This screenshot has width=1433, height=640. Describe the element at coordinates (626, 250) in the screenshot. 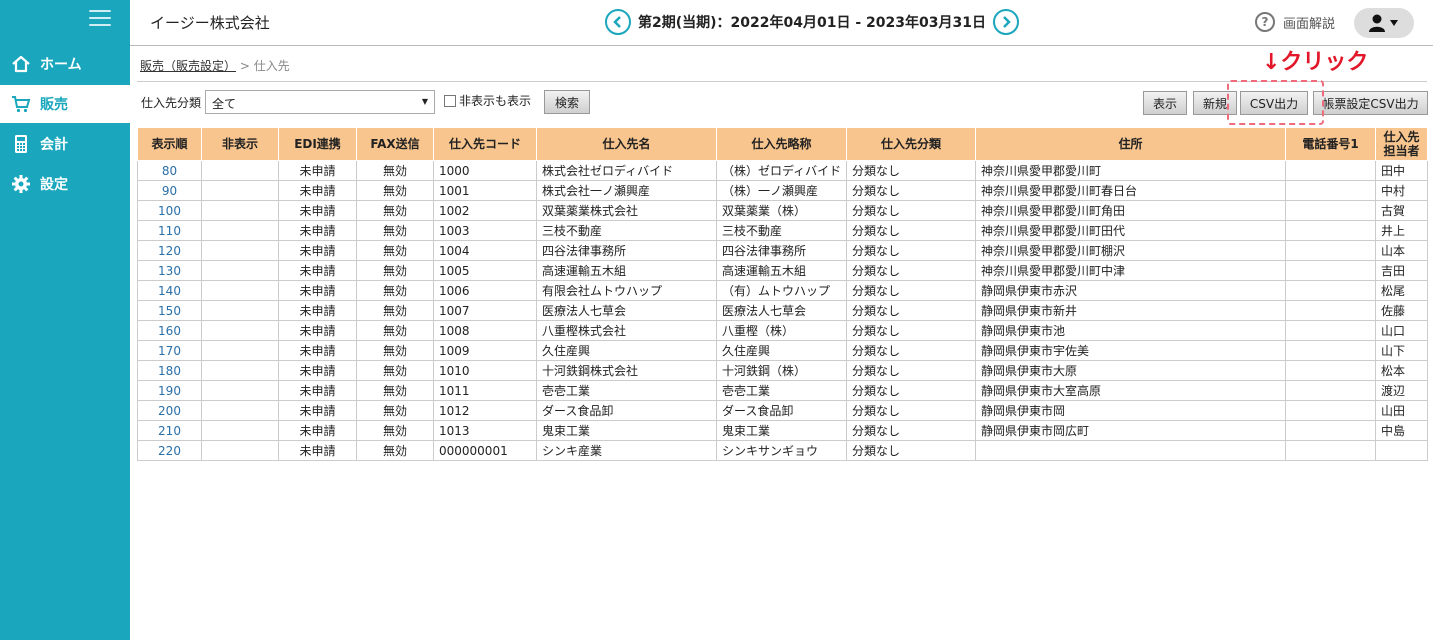

I see `supplier-name-cell: 四谷法律事務所` at that location.